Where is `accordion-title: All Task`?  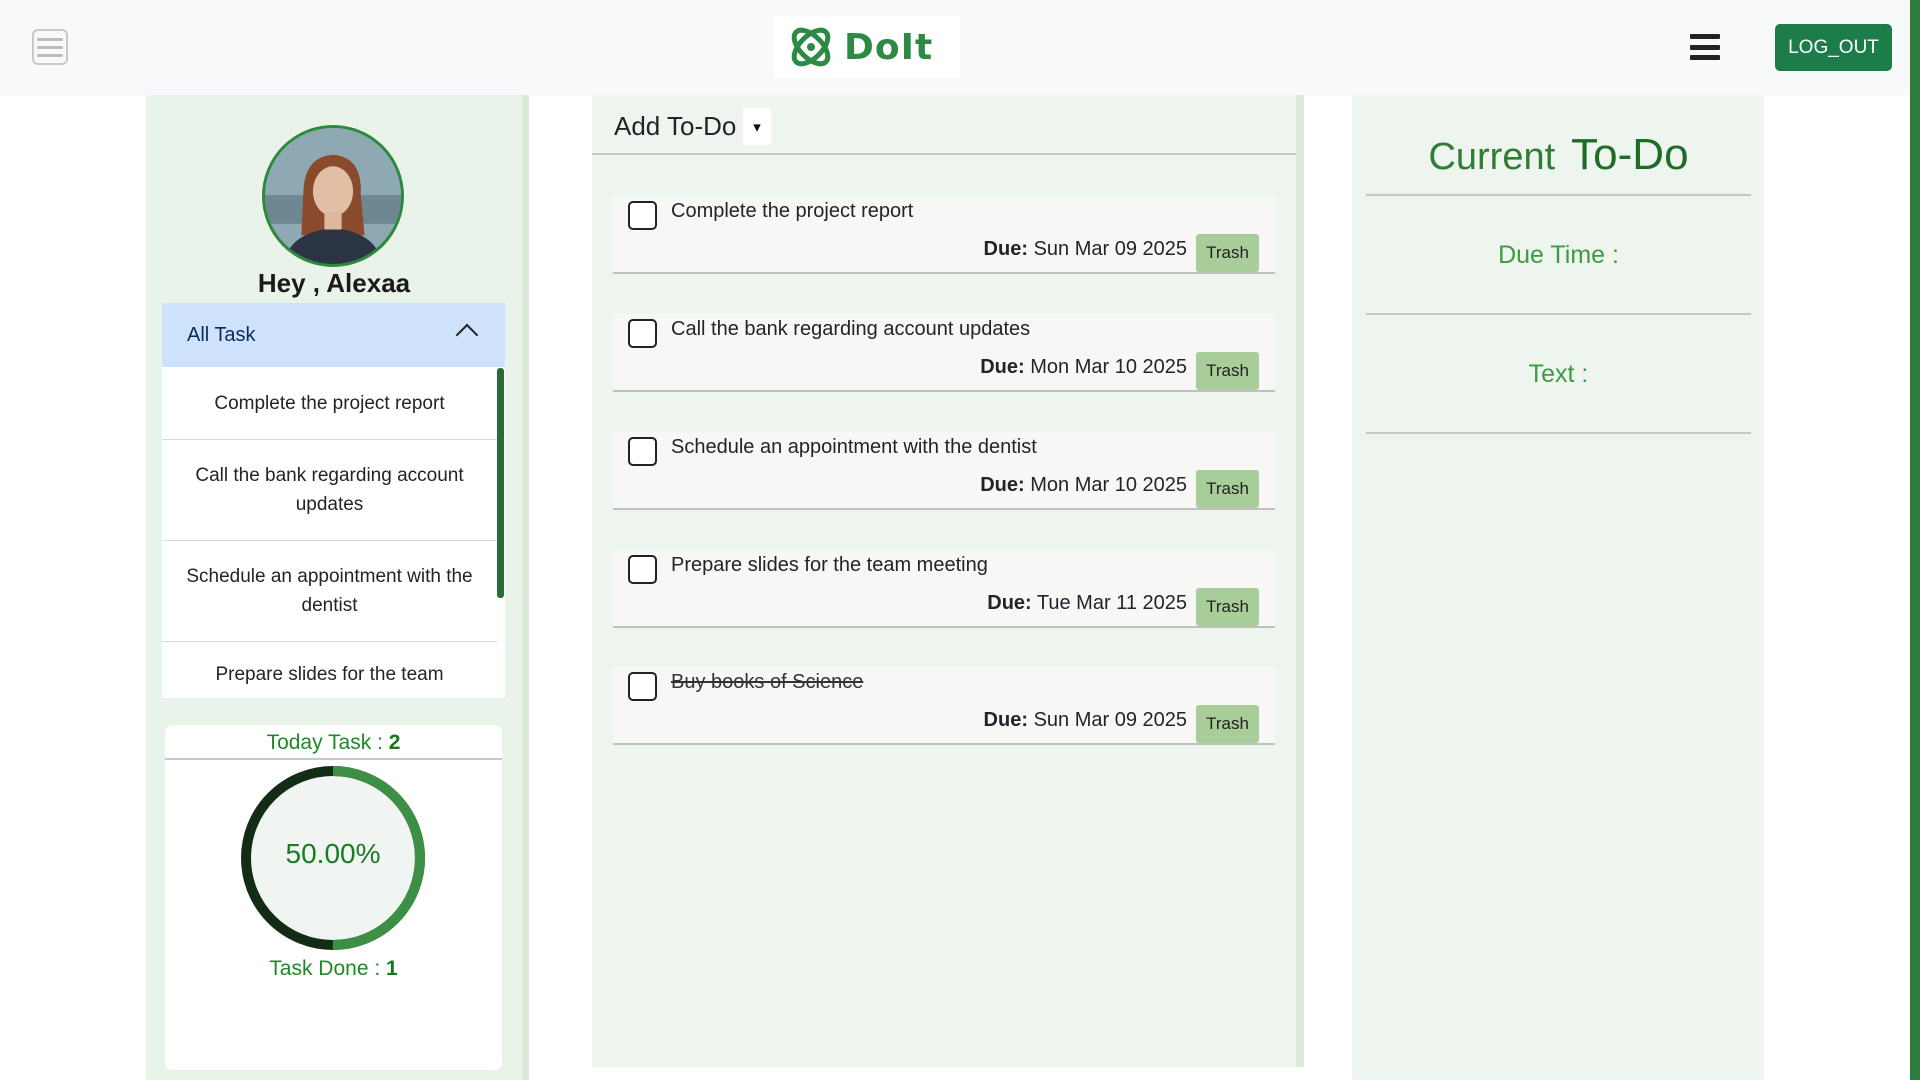 accordion-title: All Task is located at coordinates (221, 334).